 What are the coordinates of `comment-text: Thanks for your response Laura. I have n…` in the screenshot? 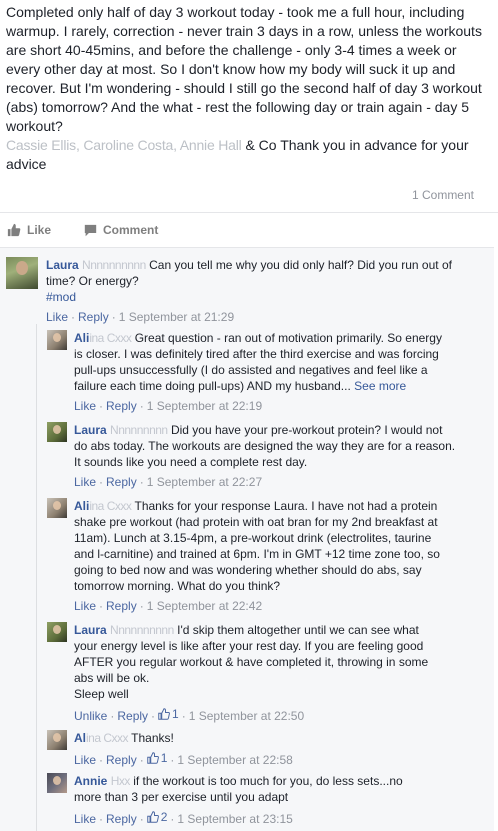 It's located at (257, 546).